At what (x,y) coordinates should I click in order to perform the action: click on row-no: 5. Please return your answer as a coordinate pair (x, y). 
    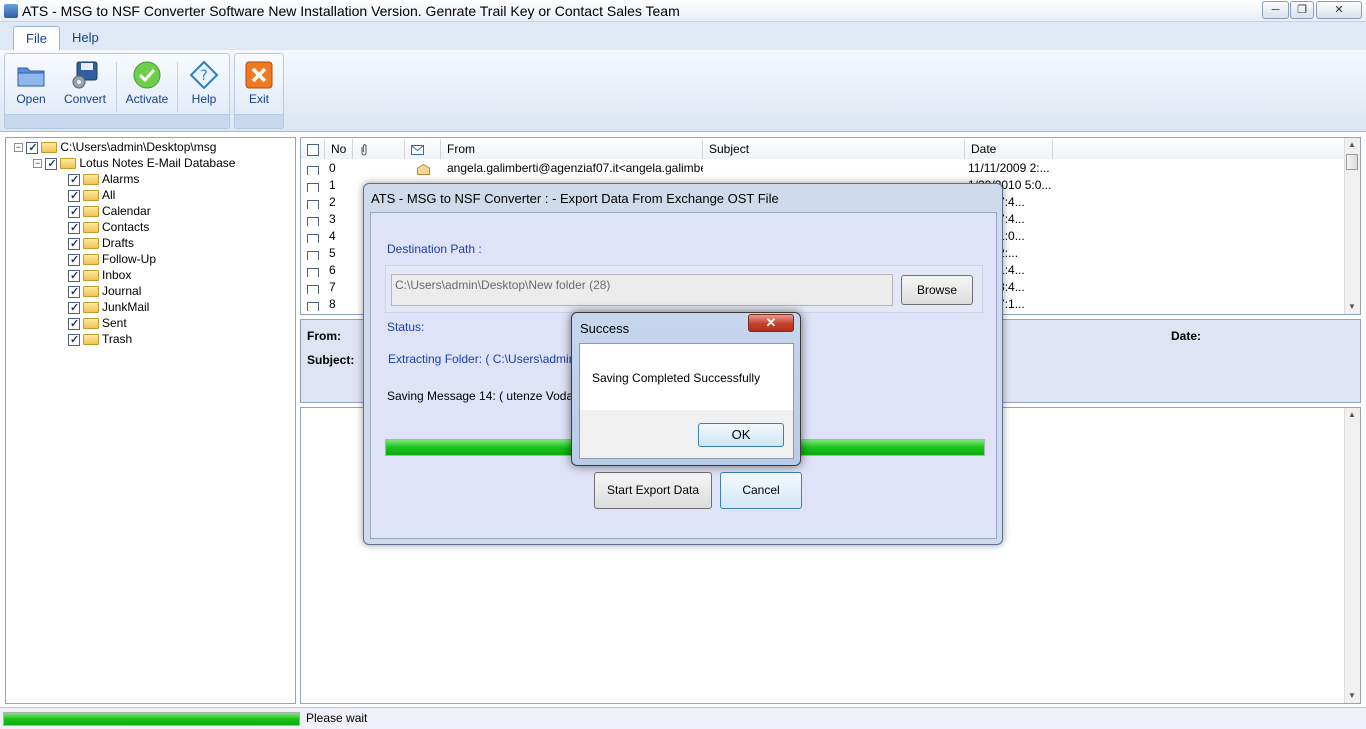
    Looking at the image, I should click on (332, 253).